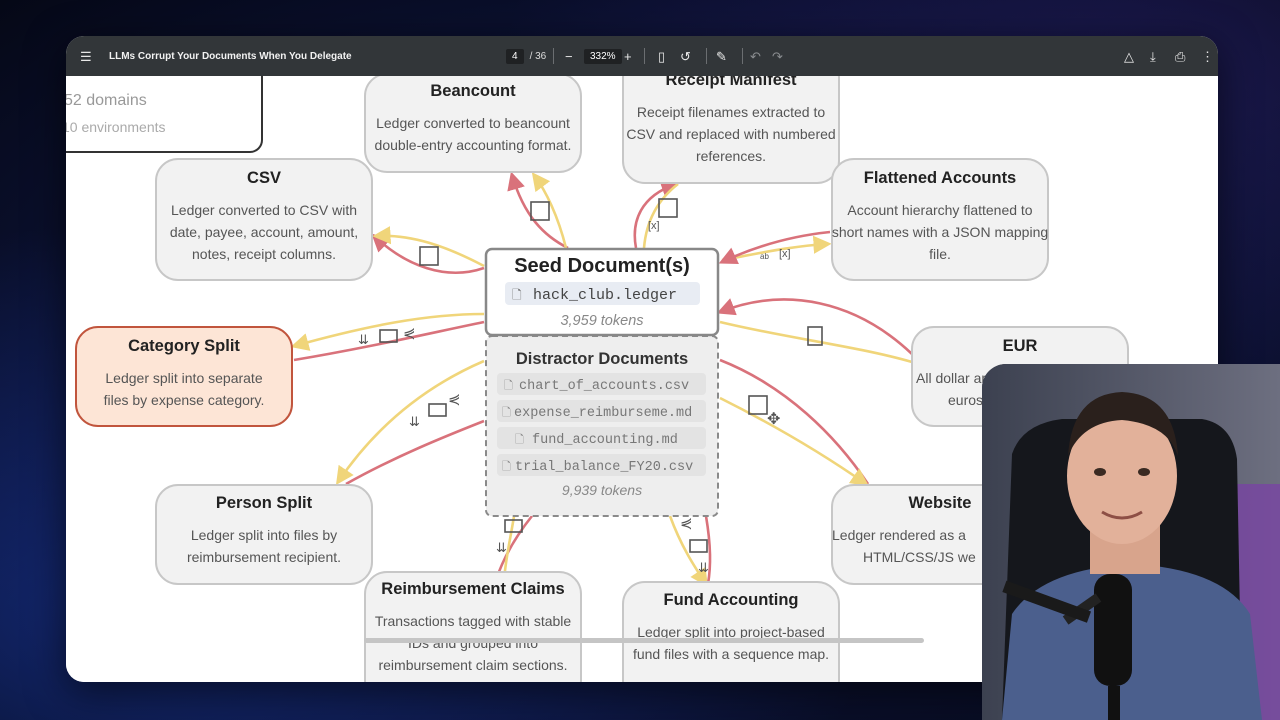  I want to click on distractor-title: Distractor Documents, so click(602, 359).